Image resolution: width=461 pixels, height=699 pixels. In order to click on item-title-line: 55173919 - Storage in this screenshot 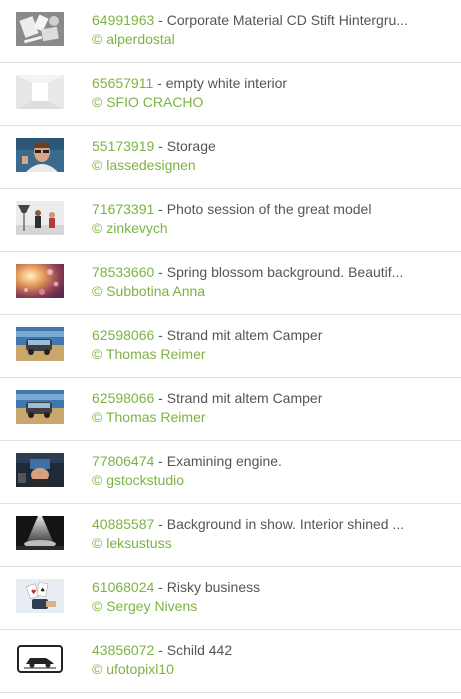, I will do `click(154, 146)`.